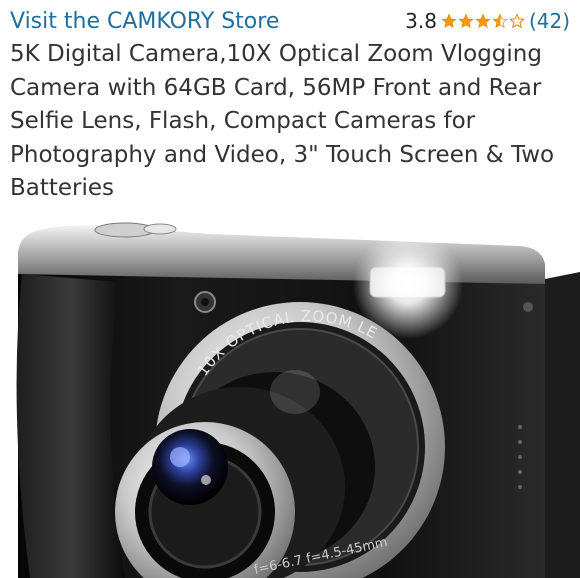  I want to click on rating-summary: 3.8 (42), so click(487, 21).